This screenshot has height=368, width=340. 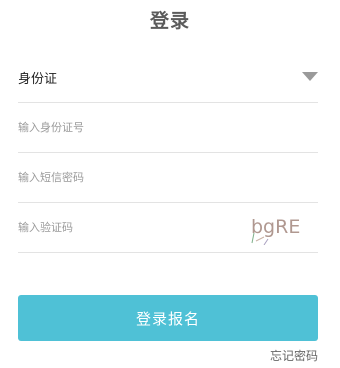 What do you see at coordinates (310, 76) in the screenshot?
I see `caret-down-icon` at bounding box center [310, 76].